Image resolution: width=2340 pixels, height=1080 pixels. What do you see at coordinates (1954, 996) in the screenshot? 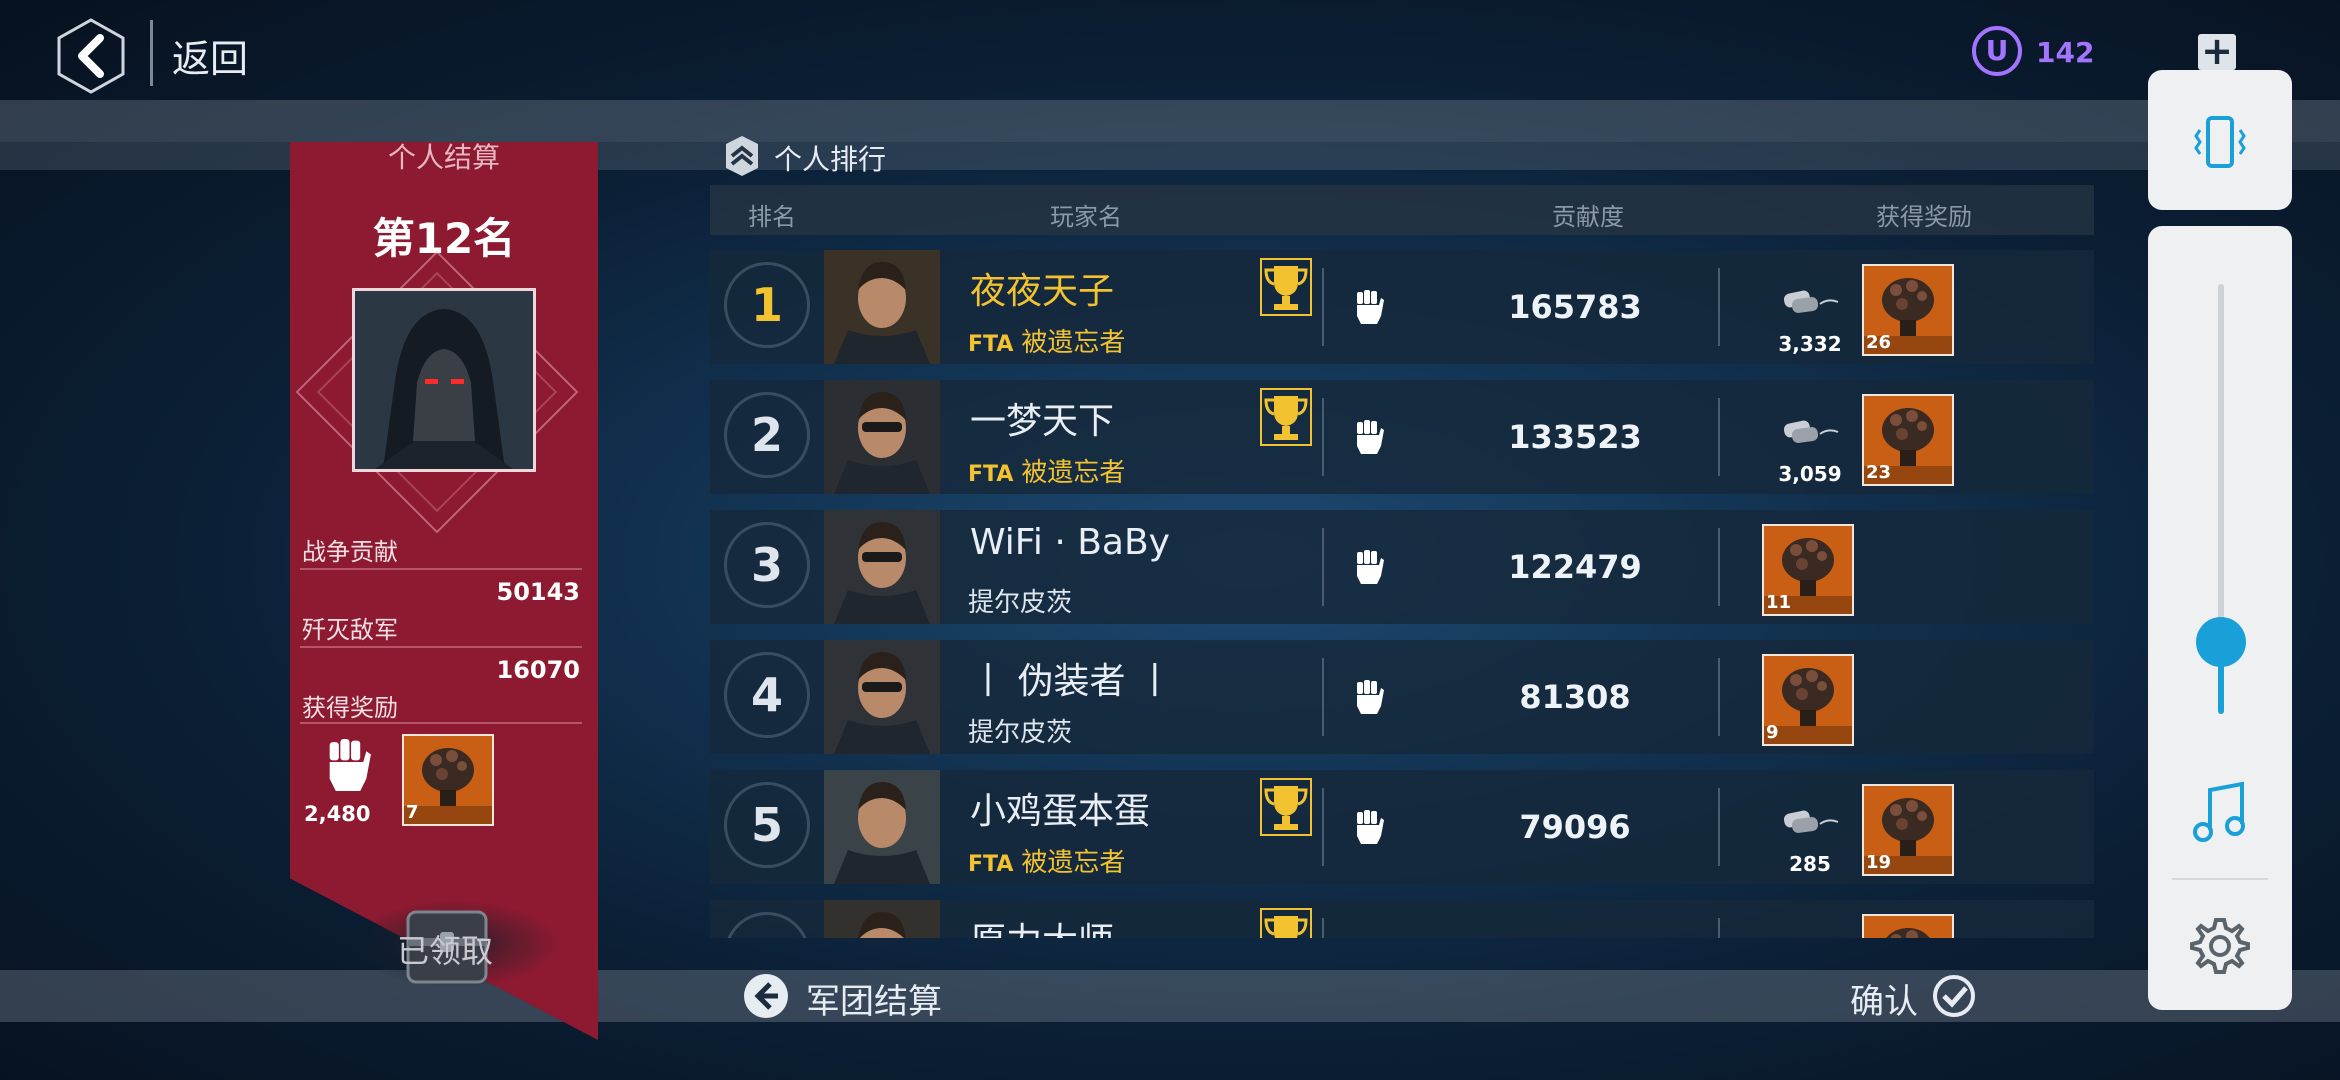
I see `check-icon` at bounding box center [1954, 996].